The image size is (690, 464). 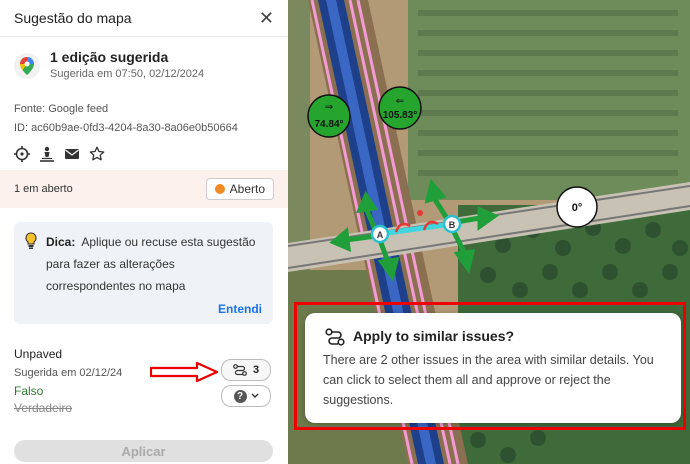 I want to click on angle-label-right: ⇐ 105.83°, so click(x=400, y=108).